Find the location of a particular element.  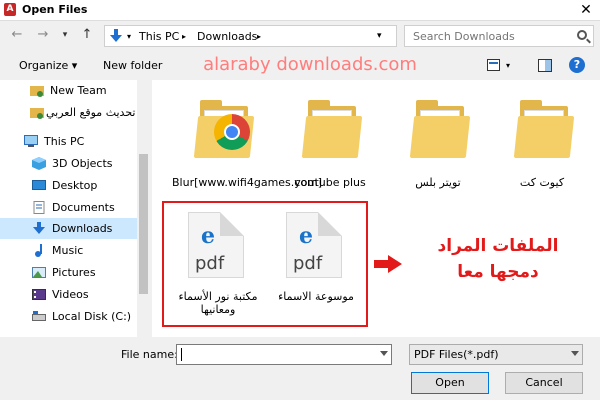

search-input is located at coordinates (488, 36).